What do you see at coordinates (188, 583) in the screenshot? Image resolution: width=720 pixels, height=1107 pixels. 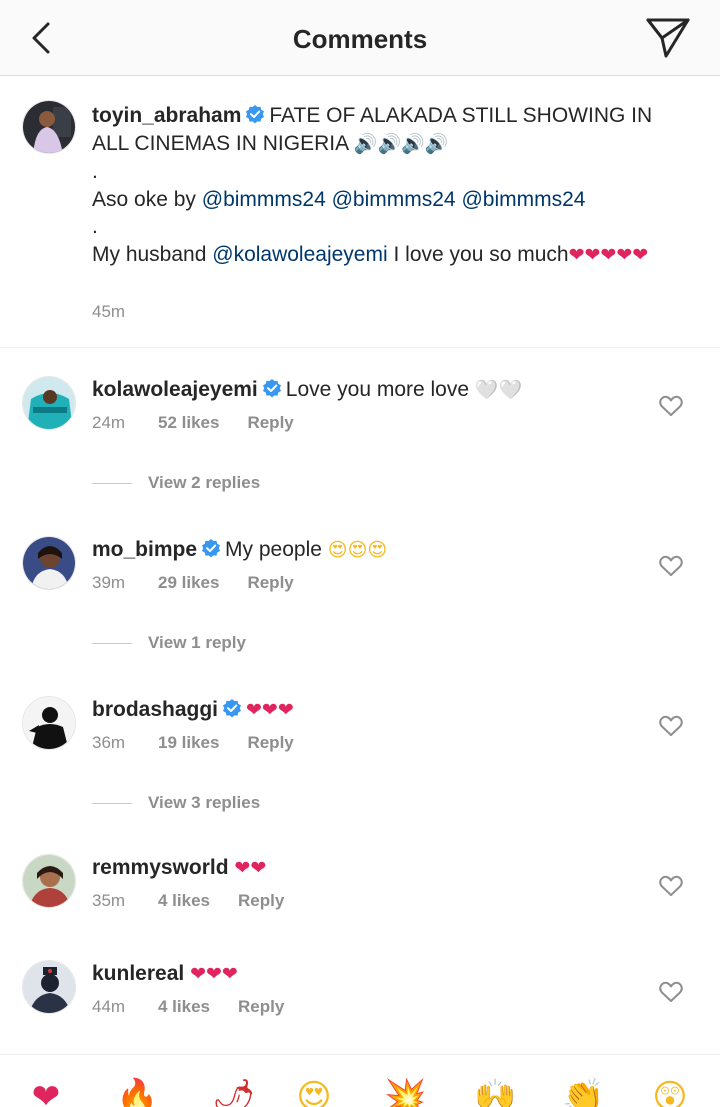 I see `likes-count: 29 likes` at bounding box center [188, 583].